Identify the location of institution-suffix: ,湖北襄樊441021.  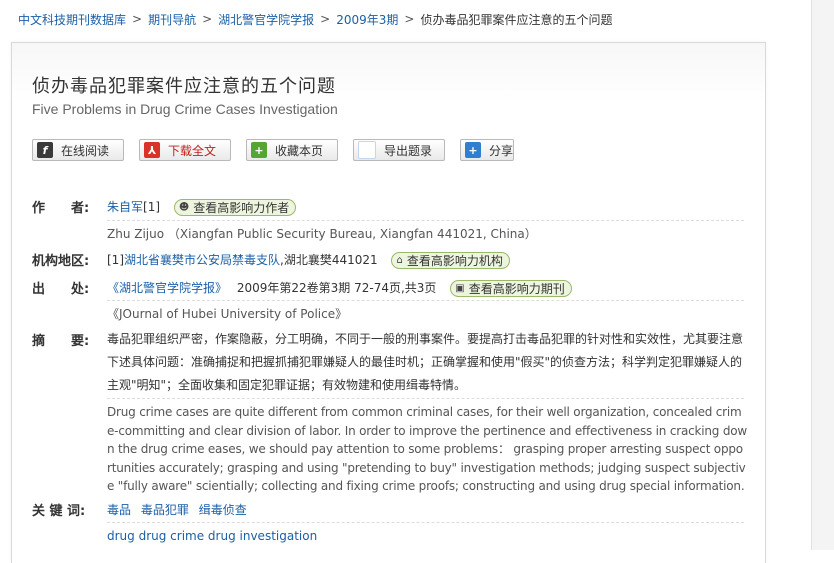
(329, 260).